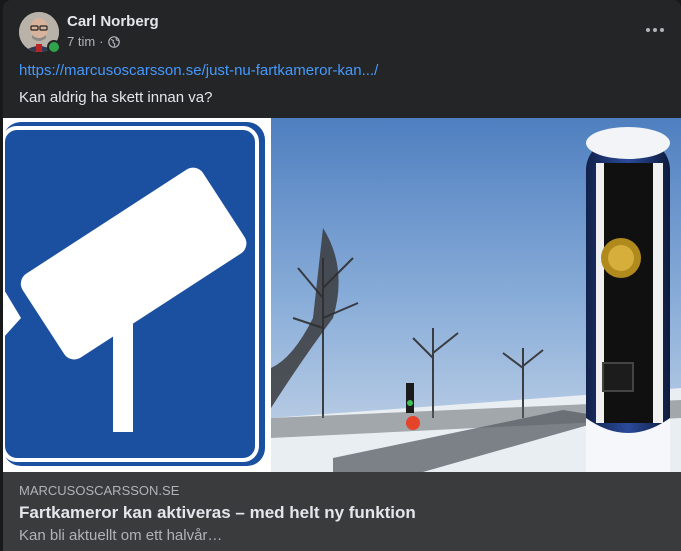  I want to click on link-preview-domain: MARCUSOSCARSSON.SE, so click(99, 490).